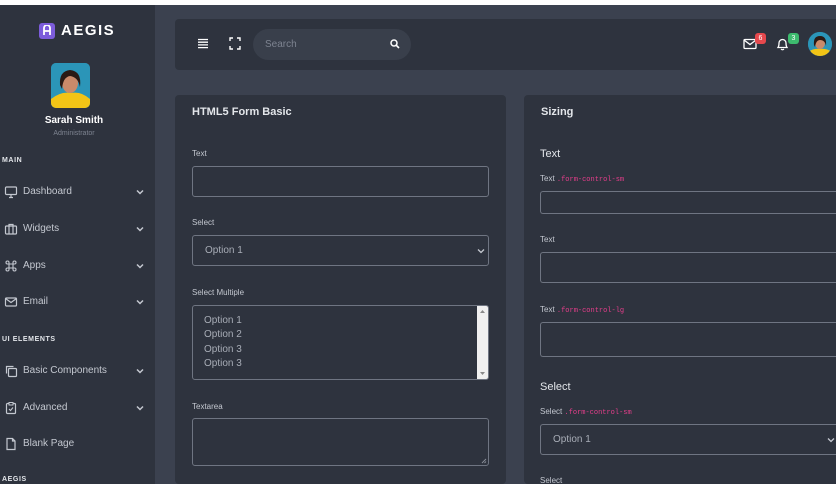 Image resolution: width=836 pixels, height=484 pixels. Describe the element at coordinates (760, 38) in the screenshot. I see `mail-count-badge: 6` at that location.